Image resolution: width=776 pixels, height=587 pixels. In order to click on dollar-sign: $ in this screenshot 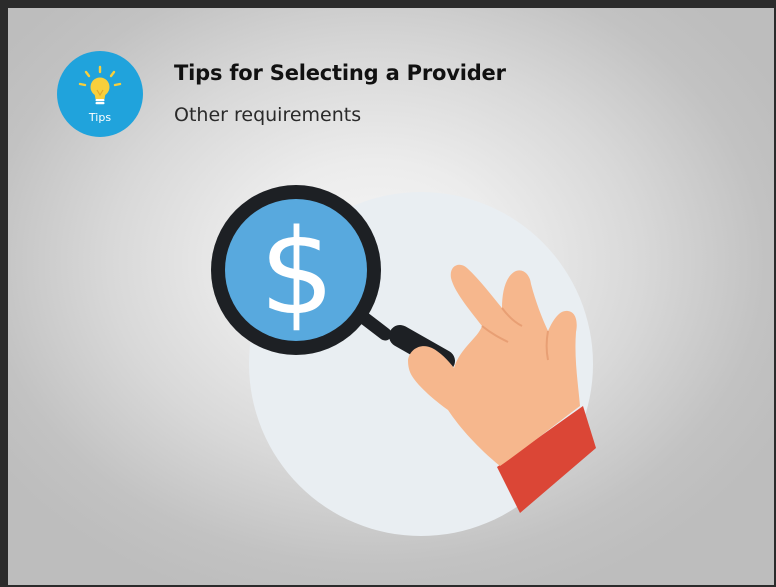, I will do `click(296, 272)`.